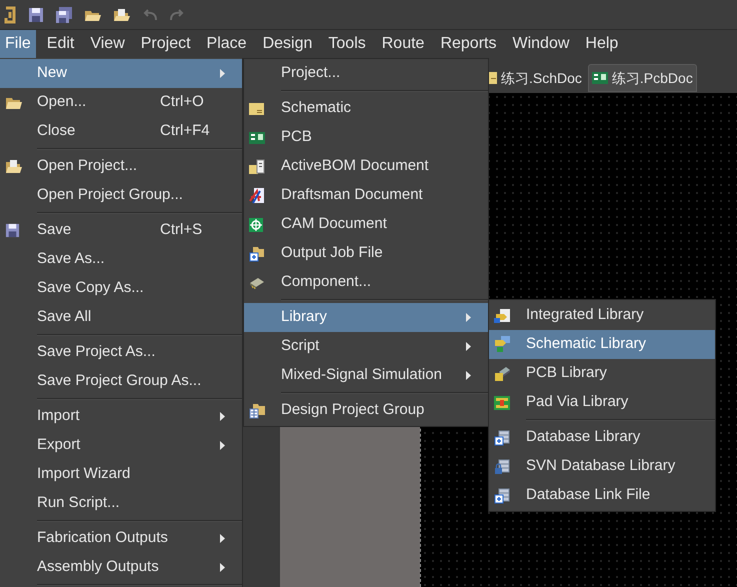 The height and width of the screenshot is (587, 737). What do you see at coordinates (602, 495) in the screenshot?
I see `menu-item: Database Link File` at bounding box center [602, 495].